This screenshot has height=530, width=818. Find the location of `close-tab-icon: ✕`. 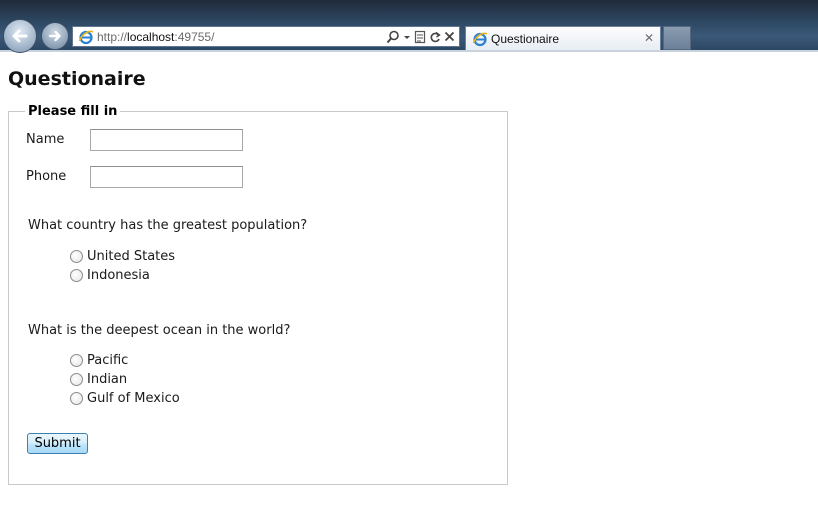

close-tab-icon: ✕ is located at coordinates (649, 38).